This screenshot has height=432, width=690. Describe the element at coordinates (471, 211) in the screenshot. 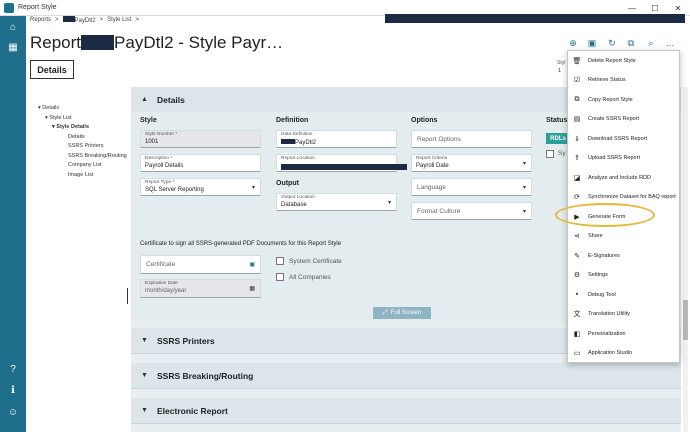

I see `format-culture-select: Format Culture ▾` at that location.